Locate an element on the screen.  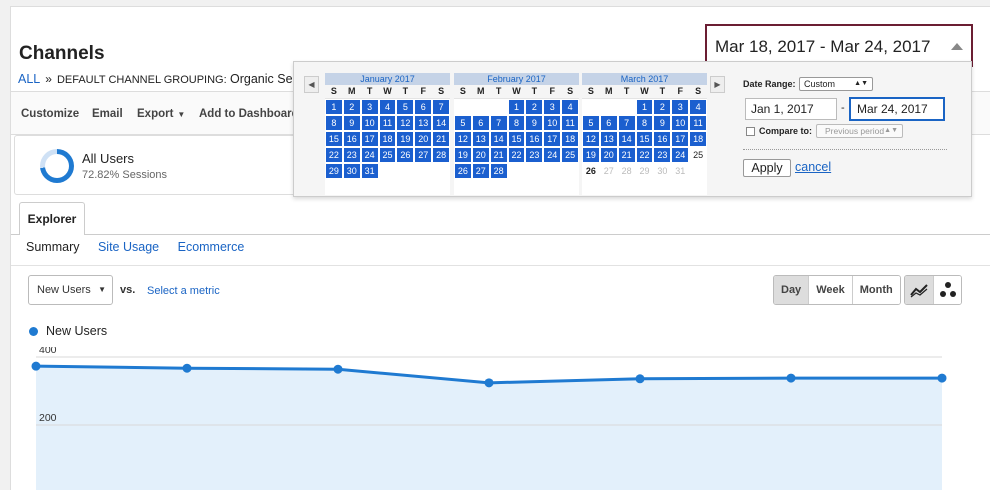
start-date-input: Jan 1, 2017 is located at coordinates (791, 109).